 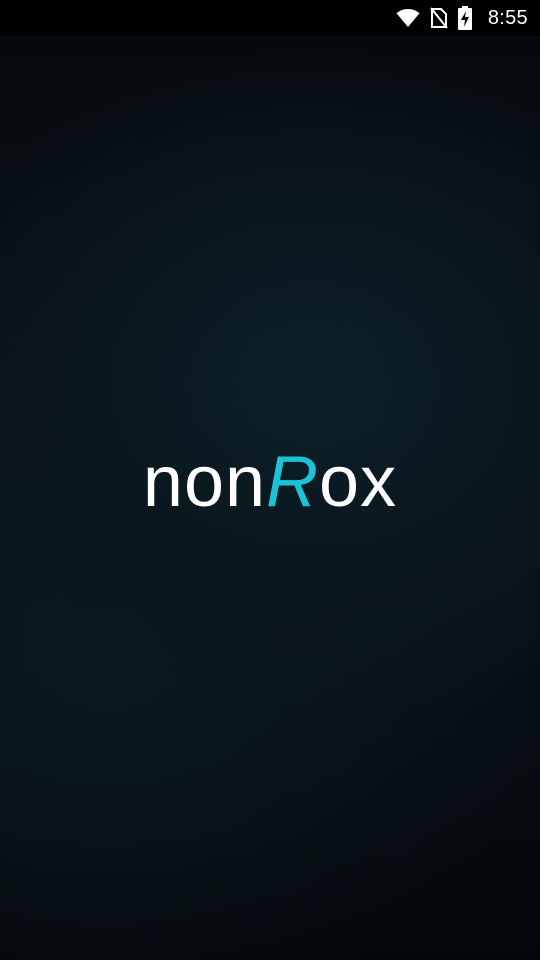 I want to click on wifi-icon, so click(x=408, y=18).